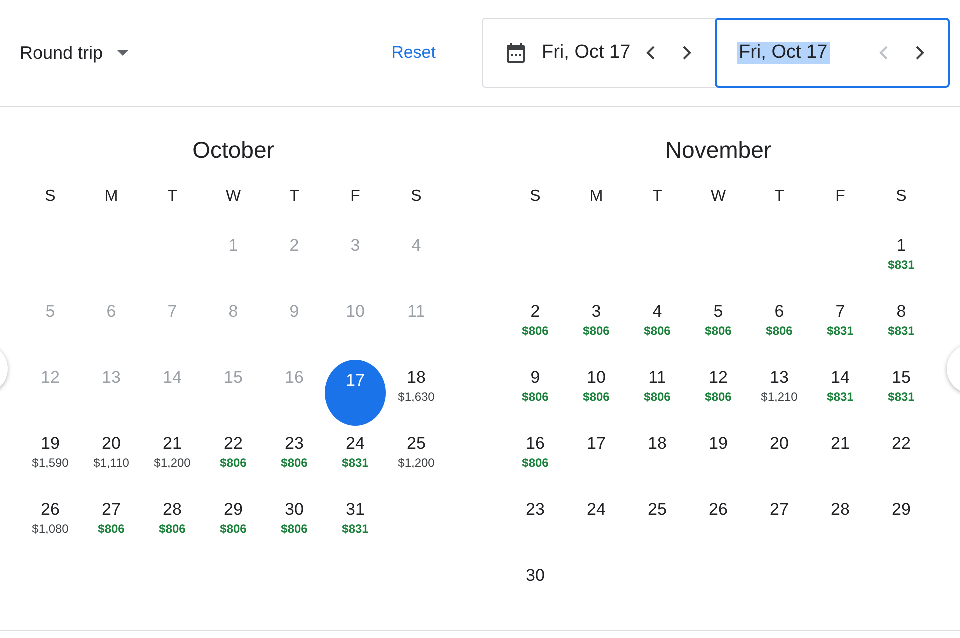 The image size is (960, 638). Describe the element at coordinates (75, 53) in the screenshot. I see `trip-type-dropdown: Round trip` at that location.